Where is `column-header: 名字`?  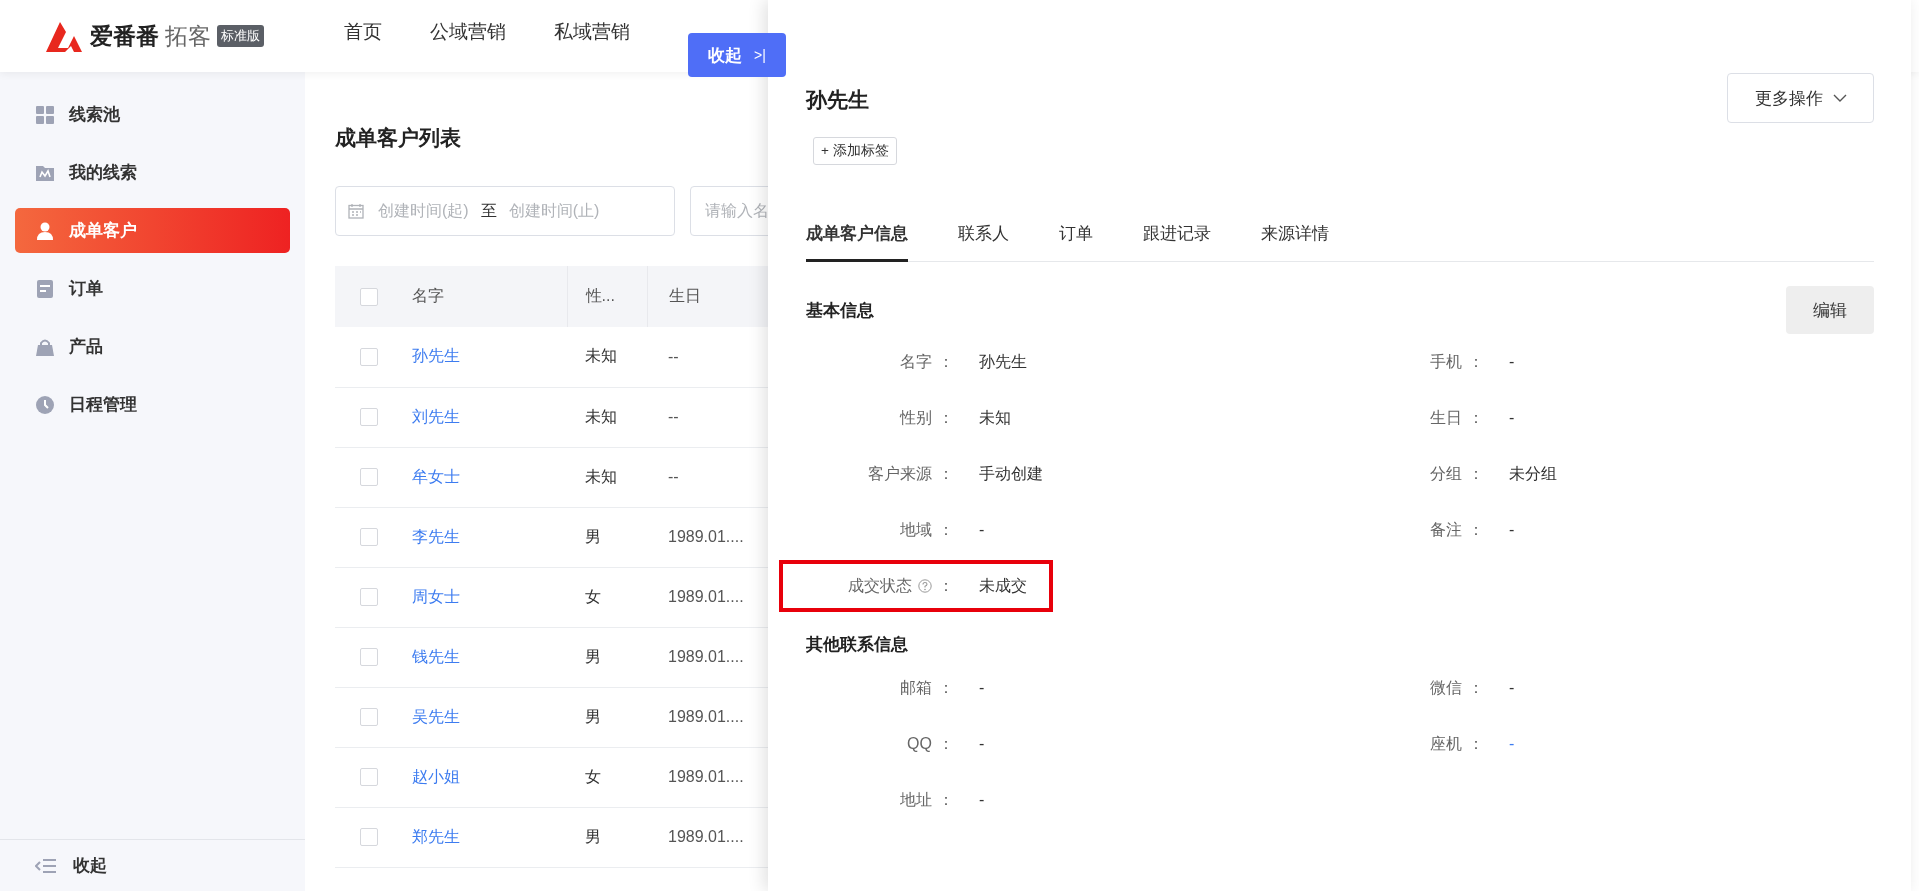
column-header: 名字 is located at coordinates (489, 296).